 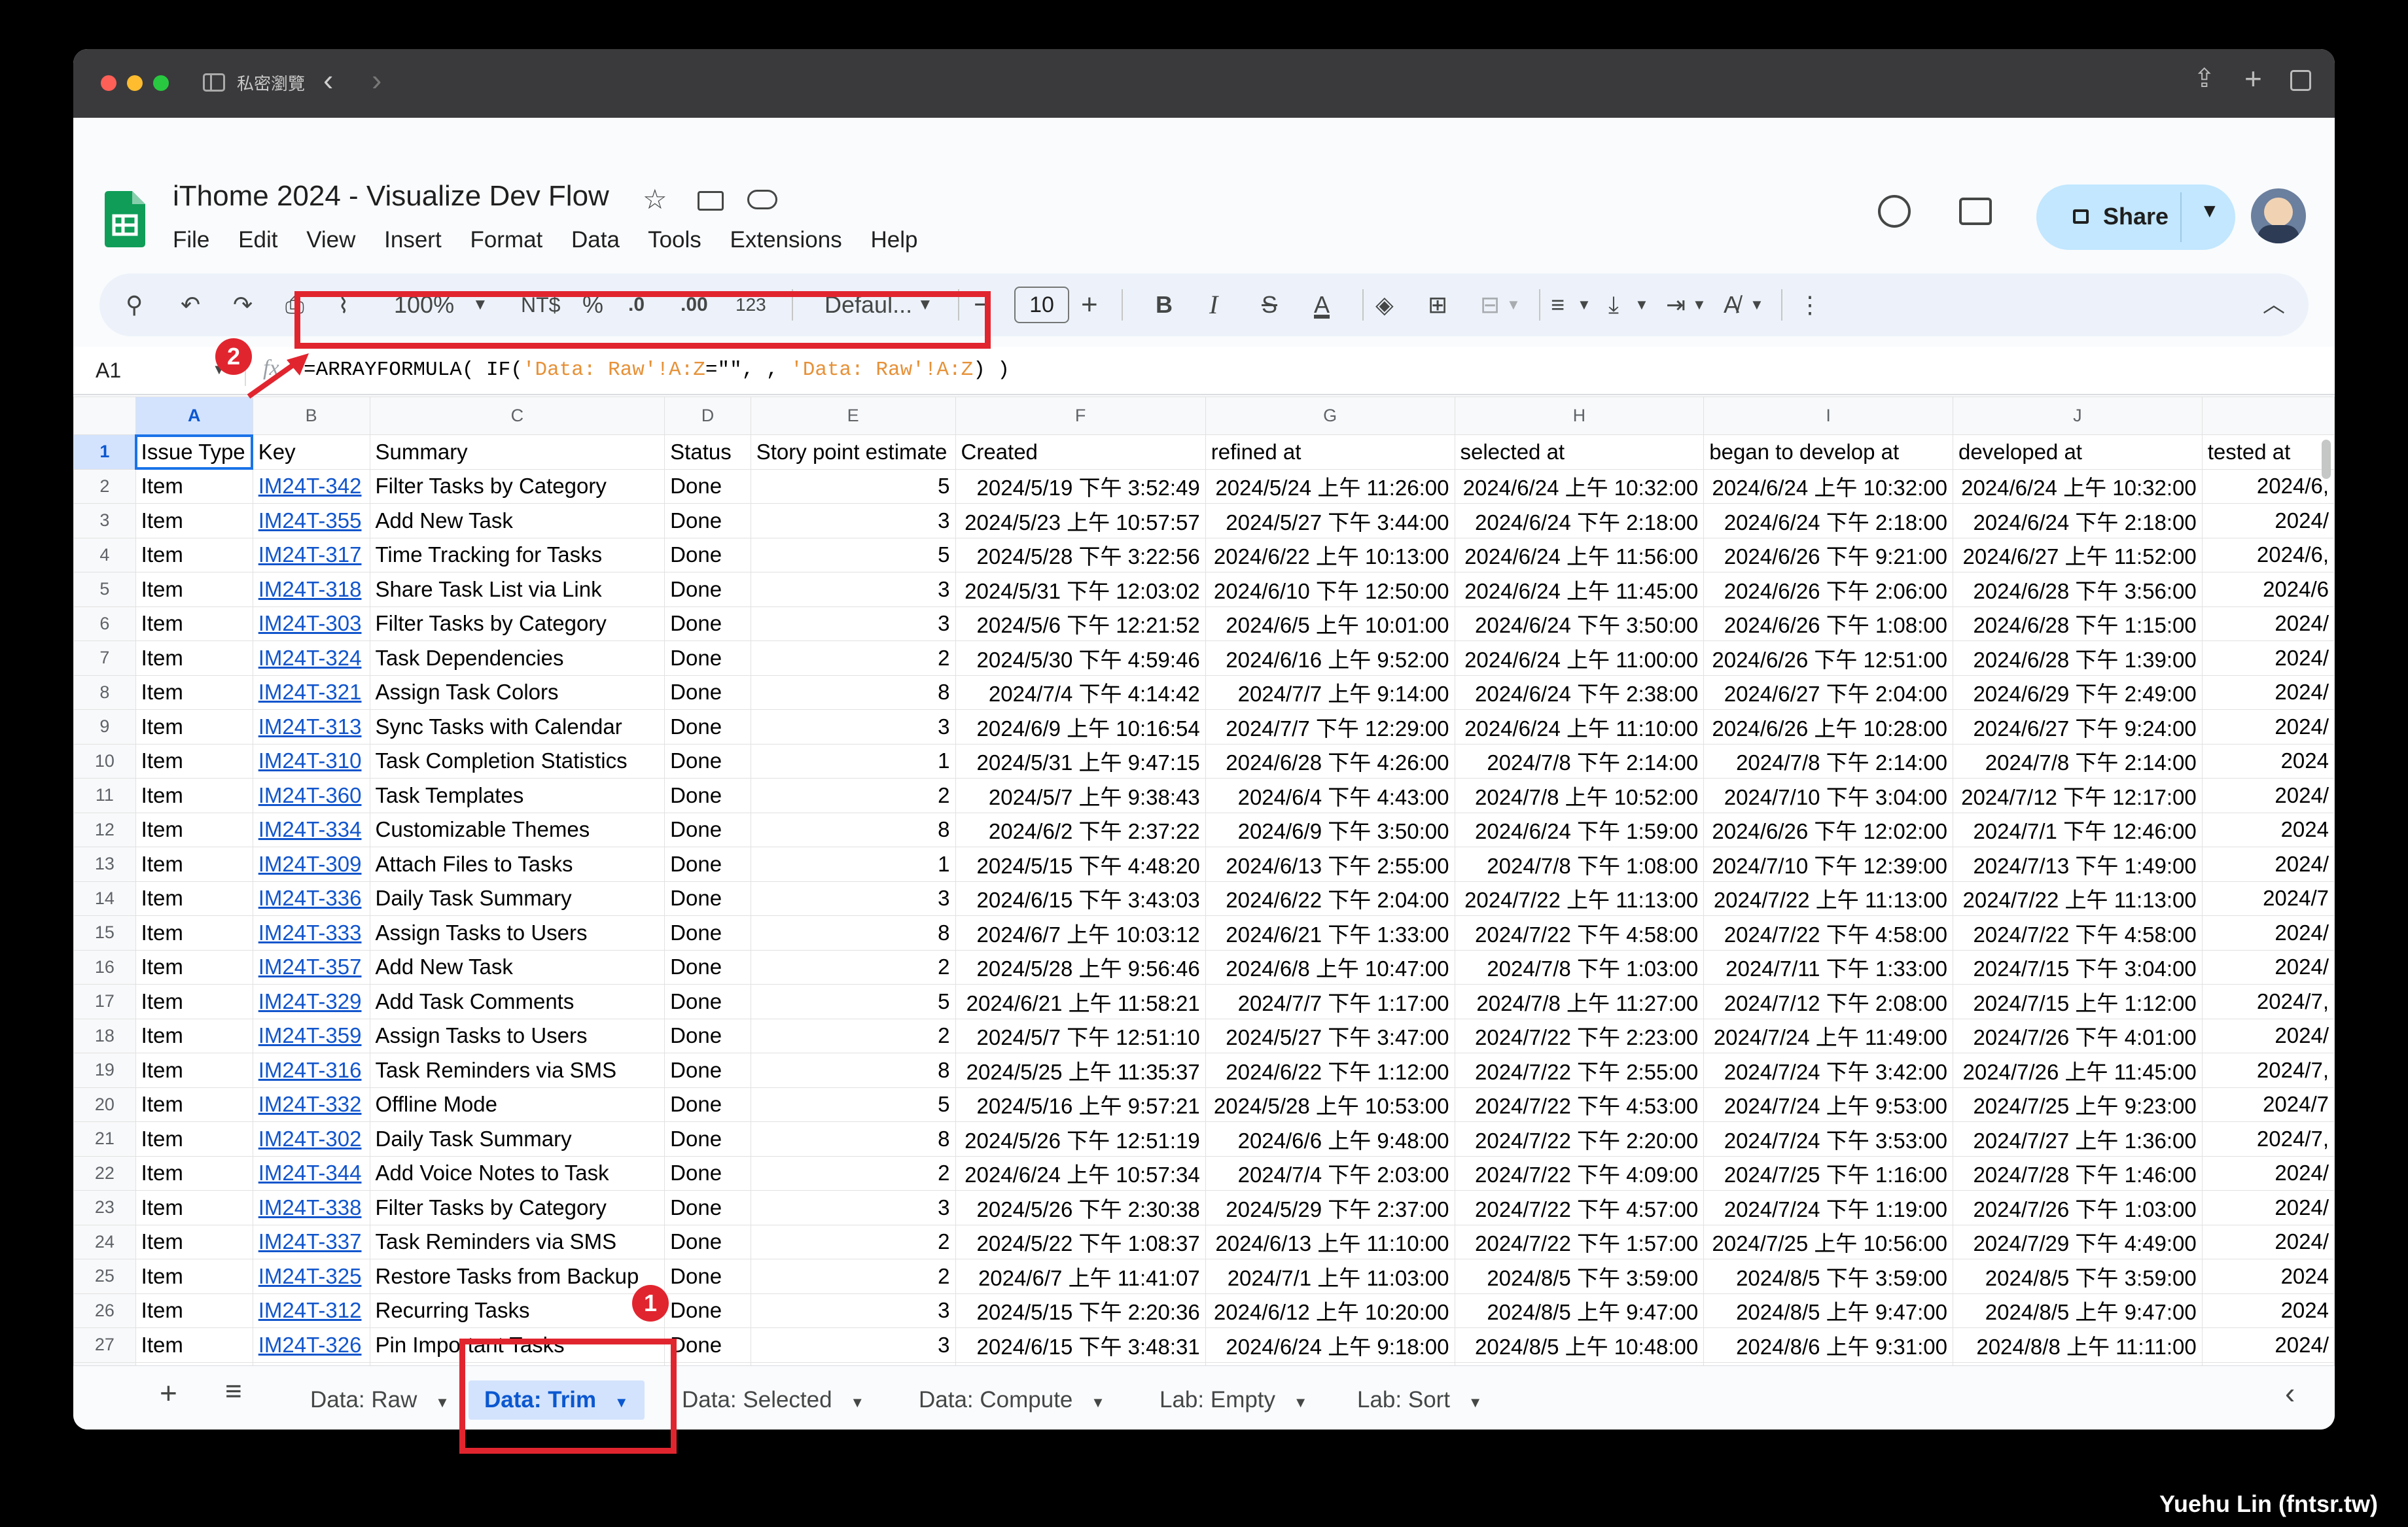 I want to click on sheet-tab-data-selected: Data: Selected ▼, so click(x=773, y=1400).